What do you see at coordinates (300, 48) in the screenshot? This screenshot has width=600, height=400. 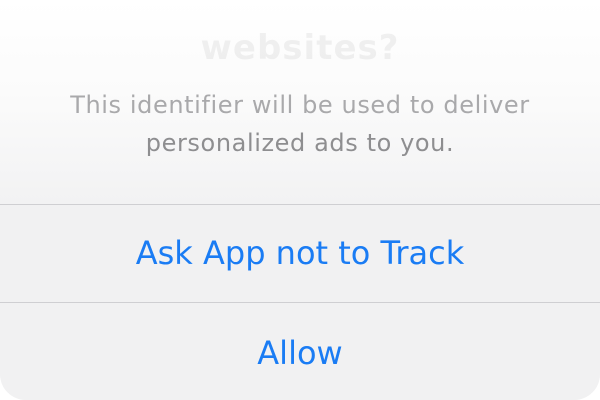 I see `alert-title: websites?` at bounding box center [300, 48].